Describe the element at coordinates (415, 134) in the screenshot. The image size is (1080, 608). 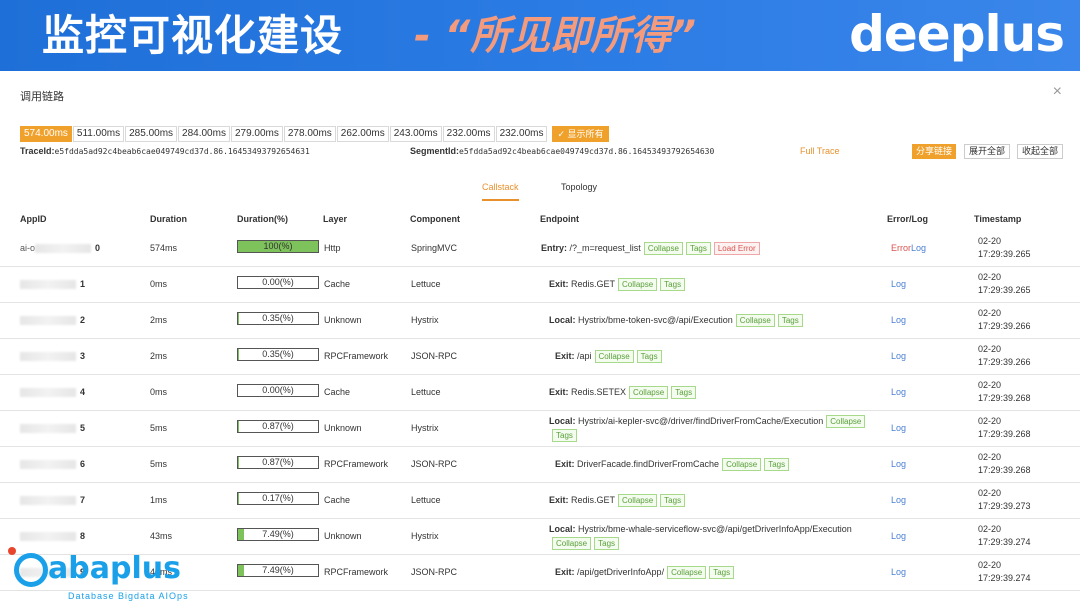
I see `duration-tab: 243.00ms` at that location.